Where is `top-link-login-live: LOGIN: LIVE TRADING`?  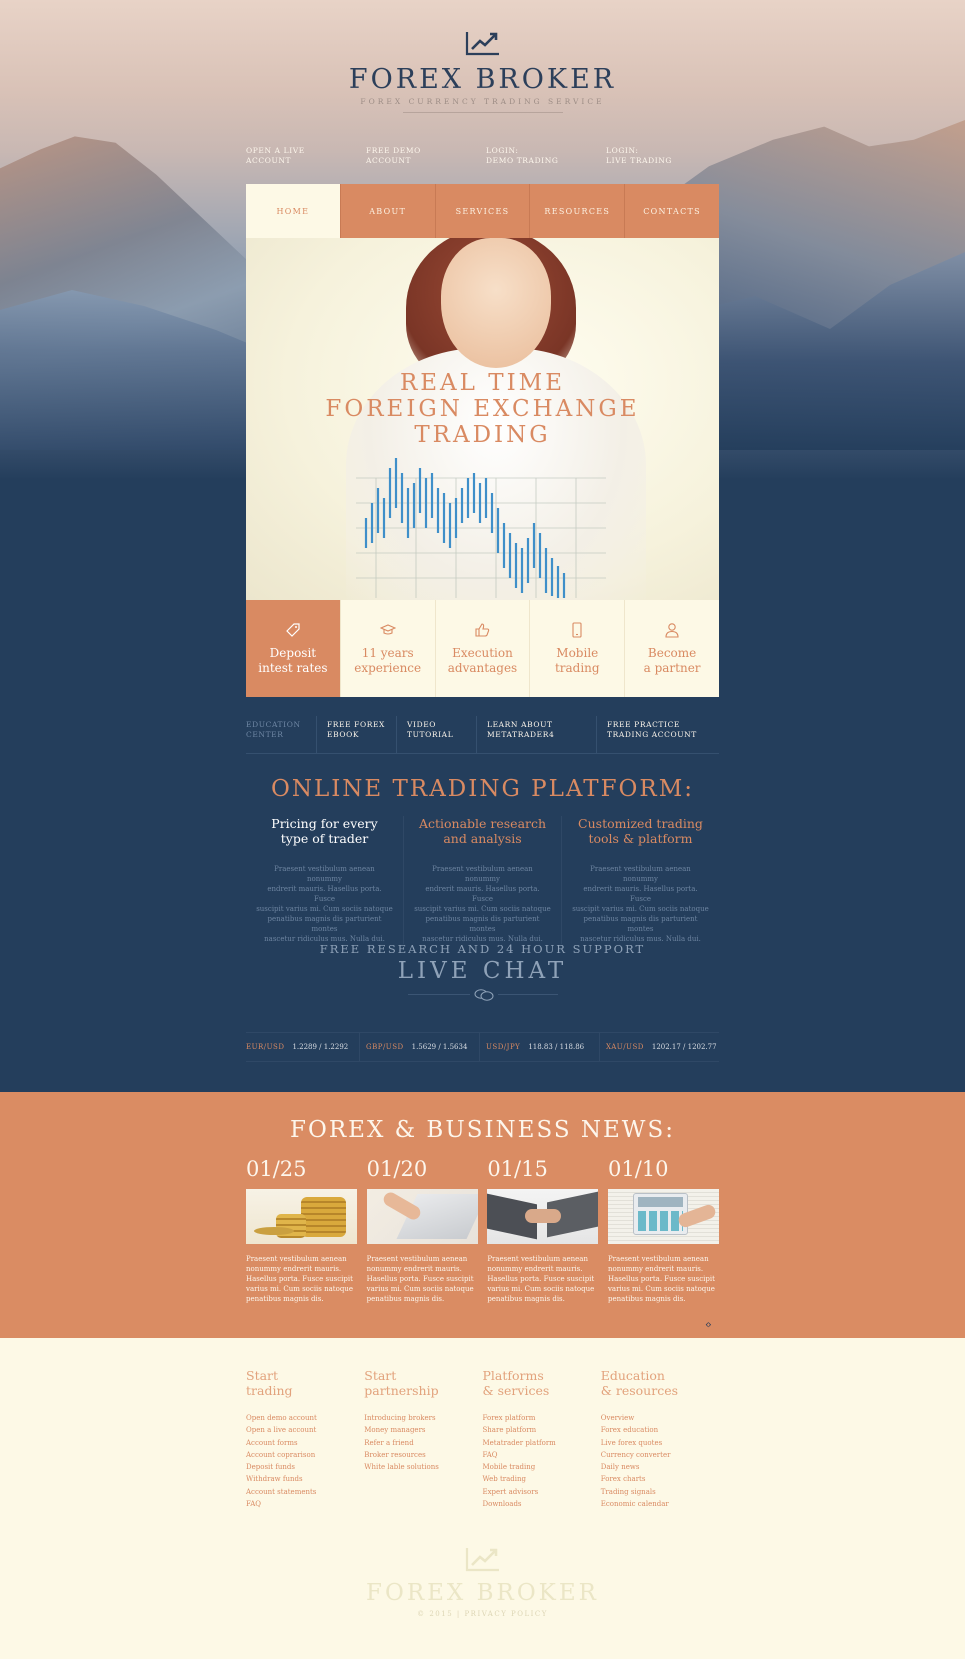 top-link-login-live: LOGIN: LIVE TRADING is located at coordinates (666, 156).